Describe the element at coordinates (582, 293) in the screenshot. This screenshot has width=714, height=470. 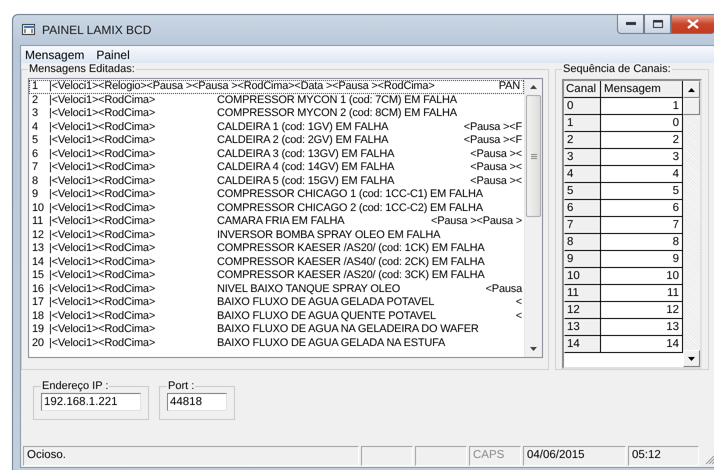
I see `table-cell: 11` at that location.